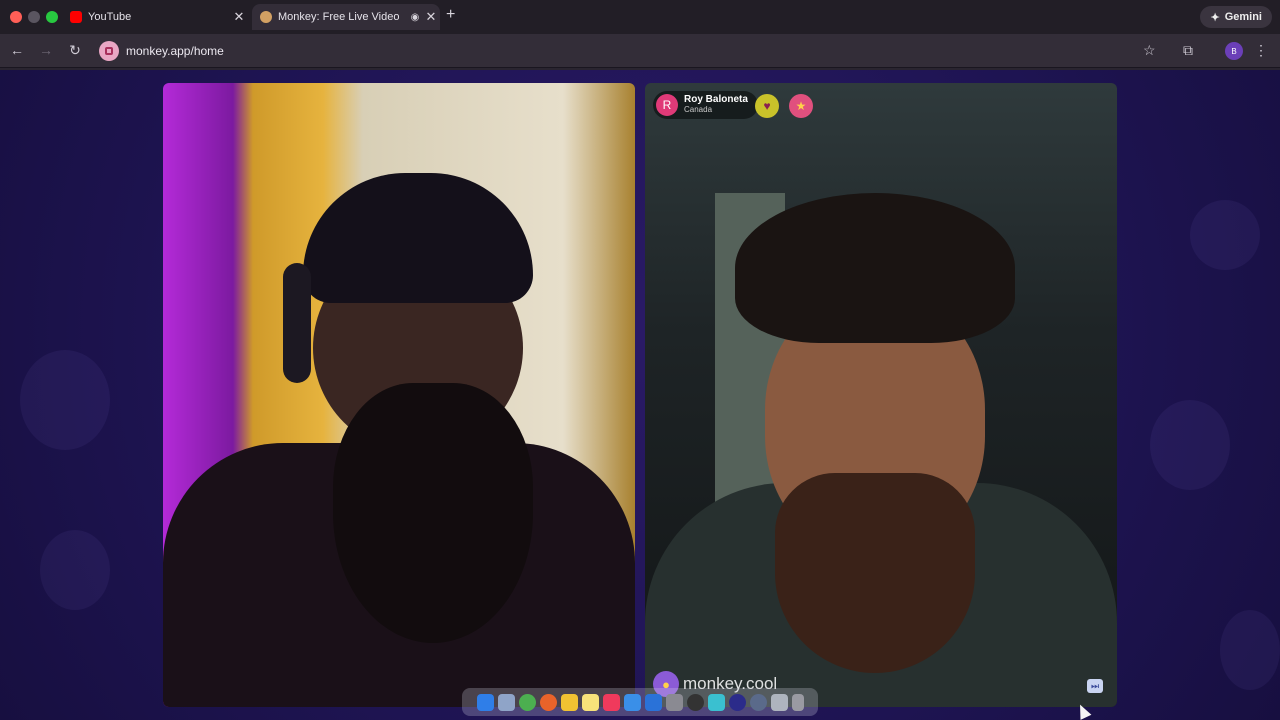 This screenshot has height=720, width=1280. What do you see at coordinates (695, 702) in the screenshot?
I see `activity-icon` at bounding box center [695, 702].